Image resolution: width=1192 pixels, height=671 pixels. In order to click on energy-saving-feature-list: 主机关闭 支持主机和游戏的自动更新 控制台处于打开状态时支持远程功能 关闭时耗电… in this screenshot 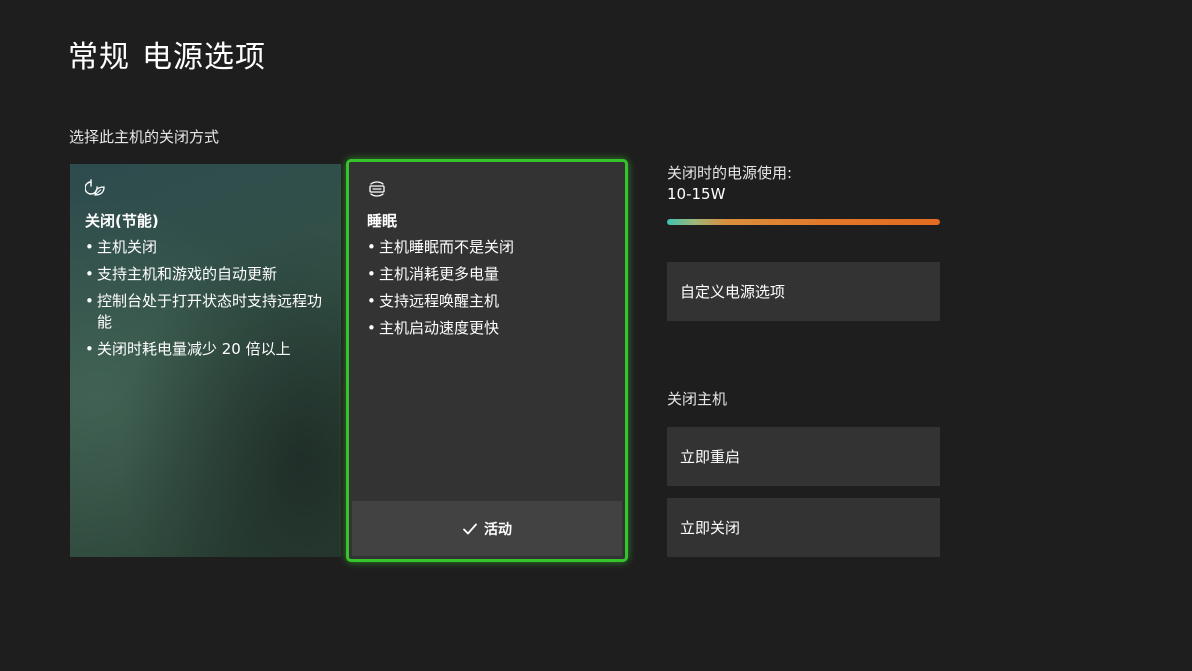, I will do `click(205, 298)`.